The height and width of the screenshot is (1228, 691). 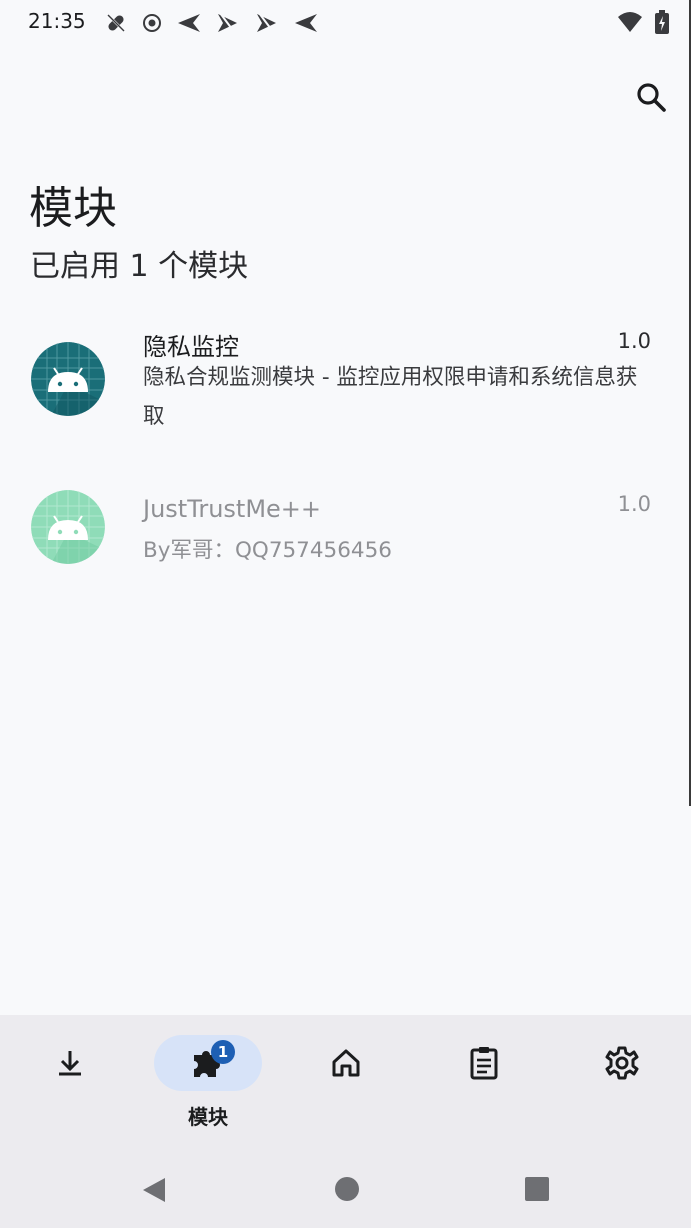 I want to click on nav-badge: 1, so click(x=223, y=1052).